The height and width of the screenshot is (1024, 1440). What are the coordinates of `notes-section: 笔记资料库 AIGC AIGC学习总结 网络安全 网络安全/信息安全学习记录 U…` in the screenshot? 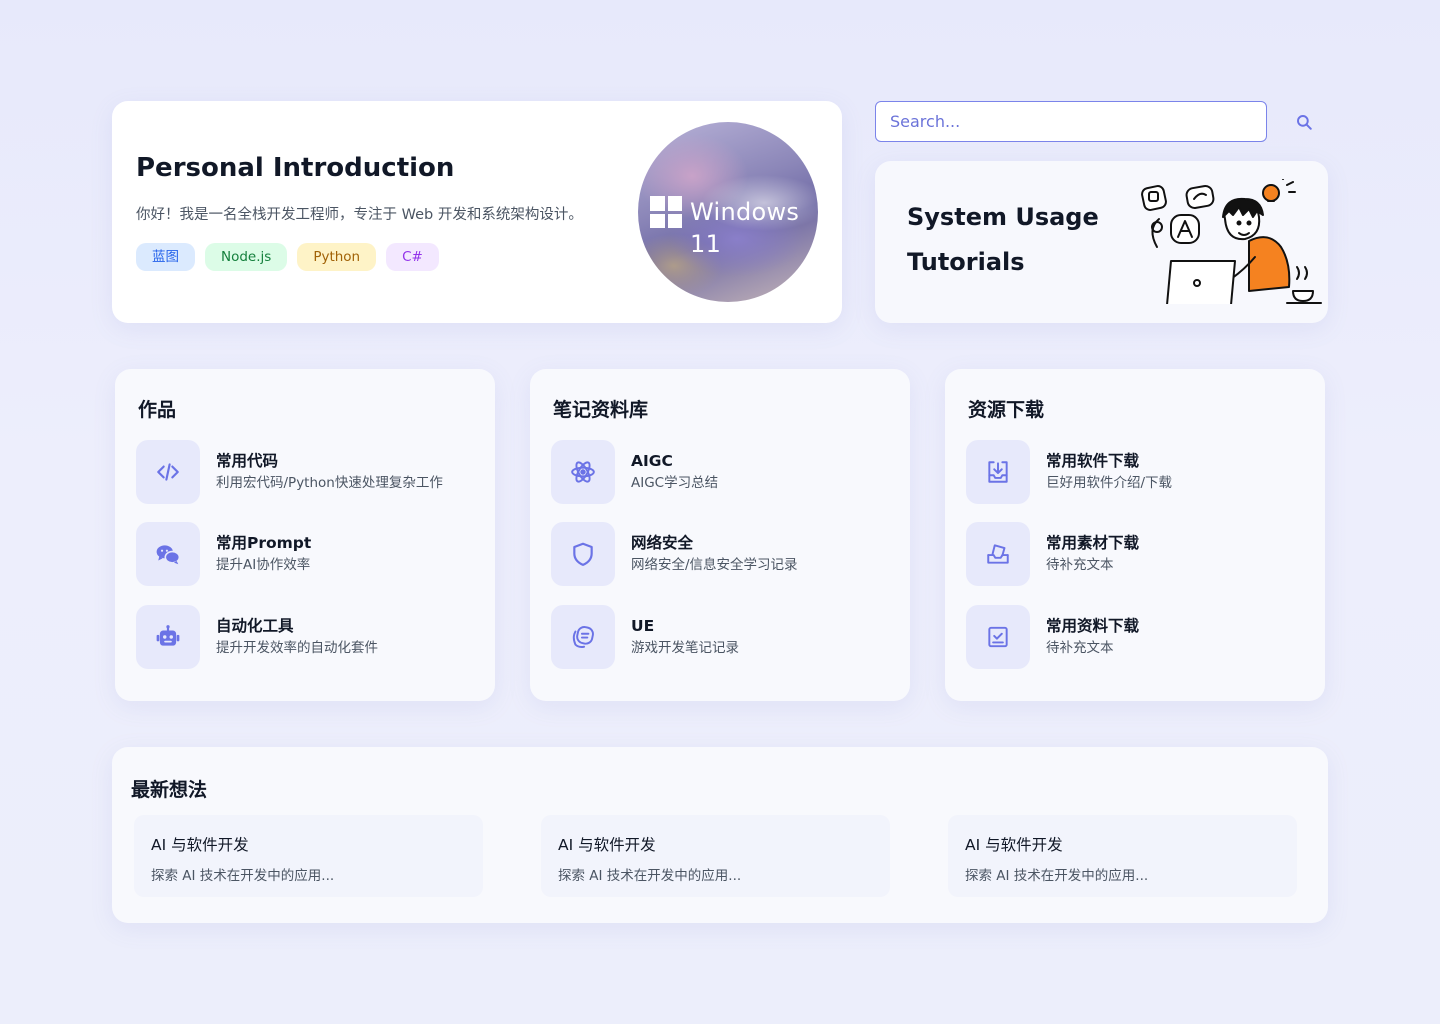 It's located at (720, 535).